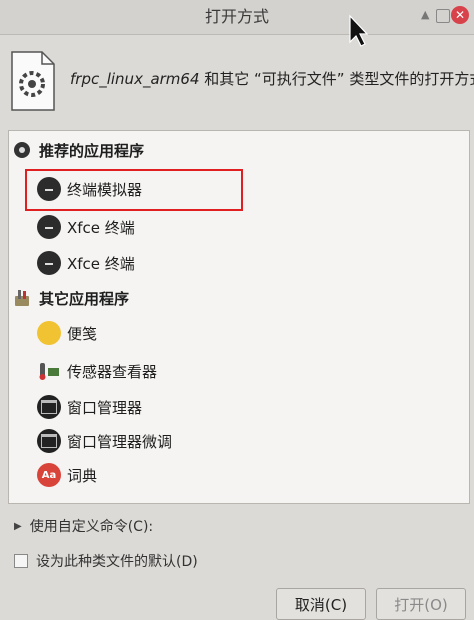 This screenshot has width=474, height=620. I want to click on open-button: 打开(O), so click(421, 604).